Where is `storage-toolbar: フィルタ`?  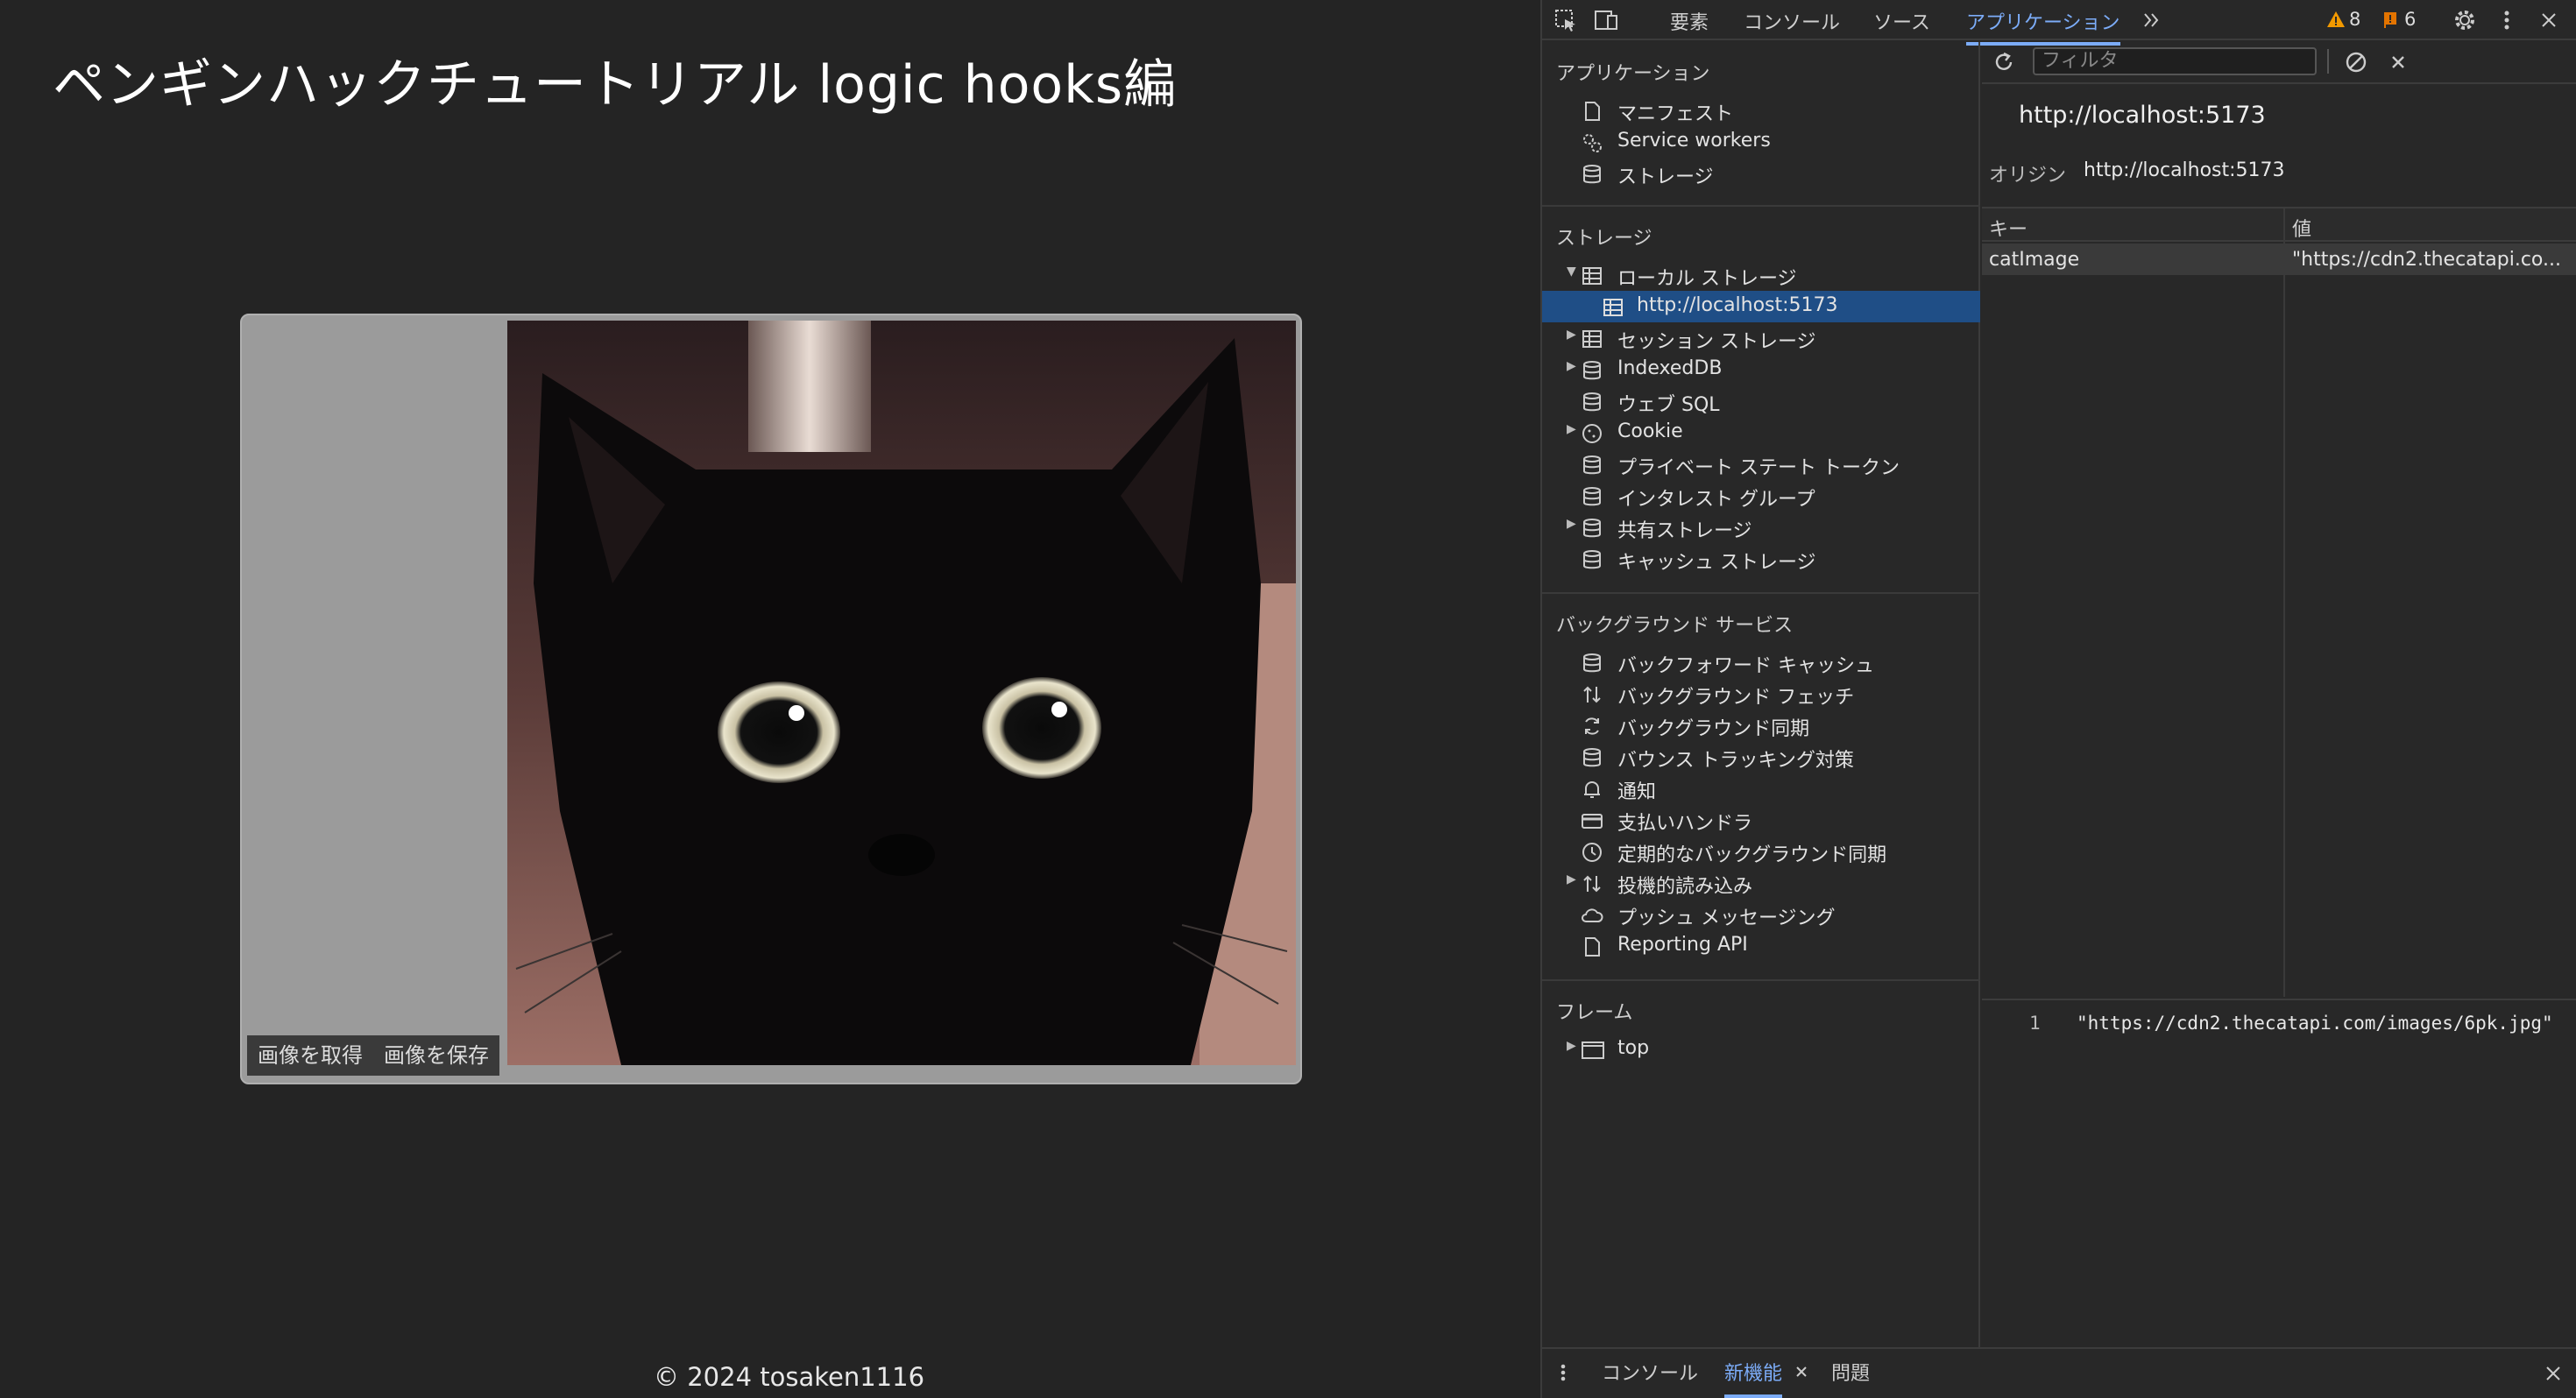 storage-toolbar: フィルタ is located at coordinates (2279, 63).